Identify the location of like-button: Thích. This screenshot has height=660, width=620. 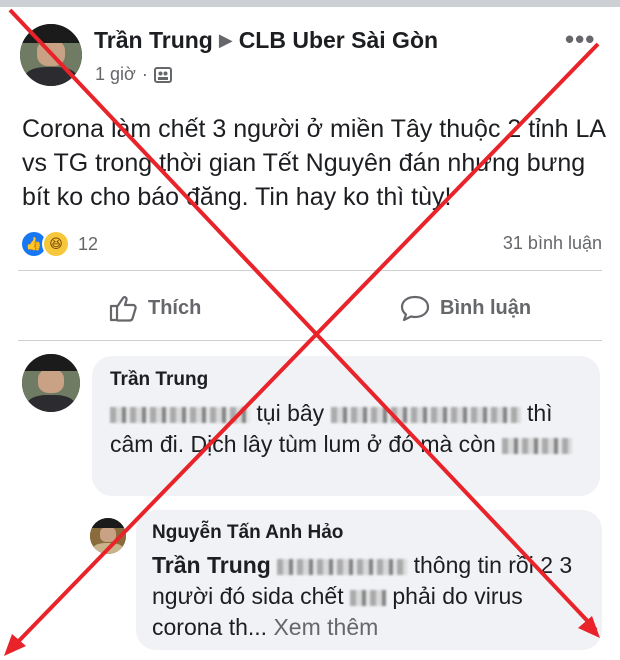
(154, 308).